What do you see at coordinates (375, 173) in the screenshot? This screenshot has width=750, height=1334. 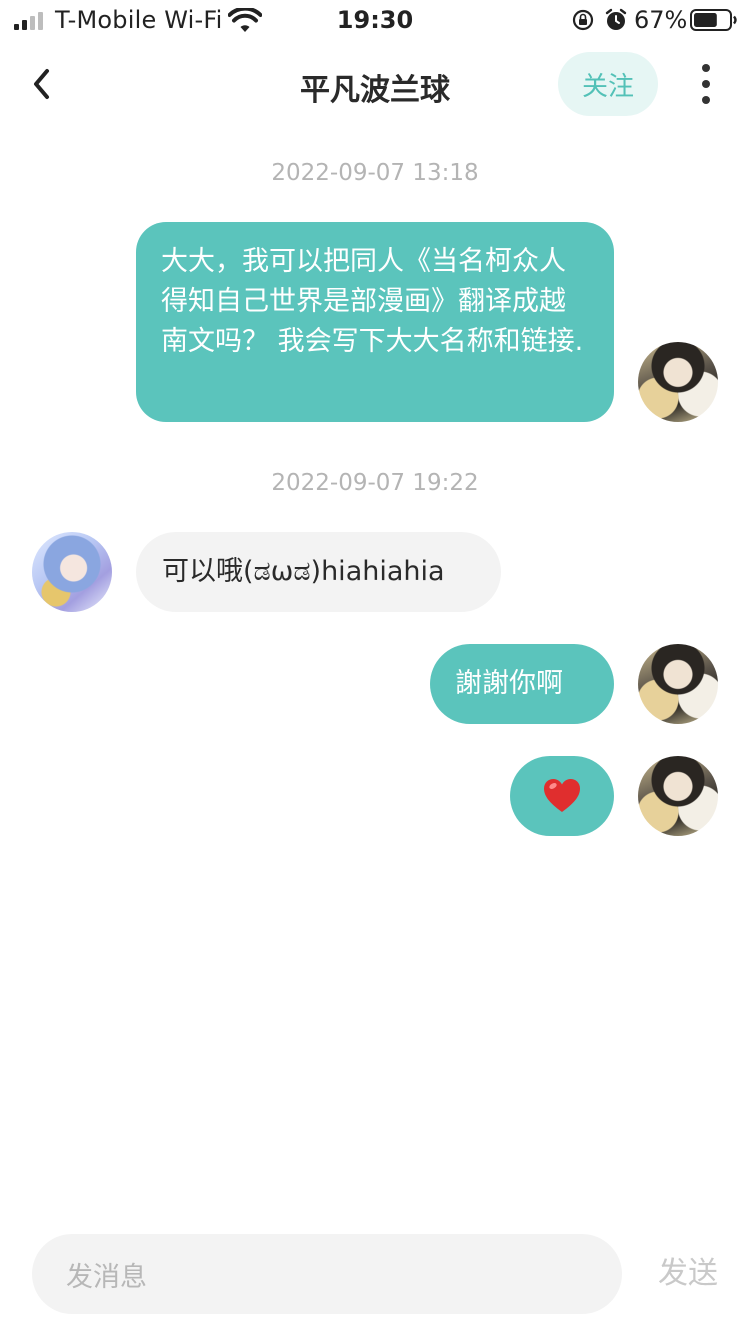 I see `message-timestamp: 2022-09-07 13:18` at bounding box center [375, 173].